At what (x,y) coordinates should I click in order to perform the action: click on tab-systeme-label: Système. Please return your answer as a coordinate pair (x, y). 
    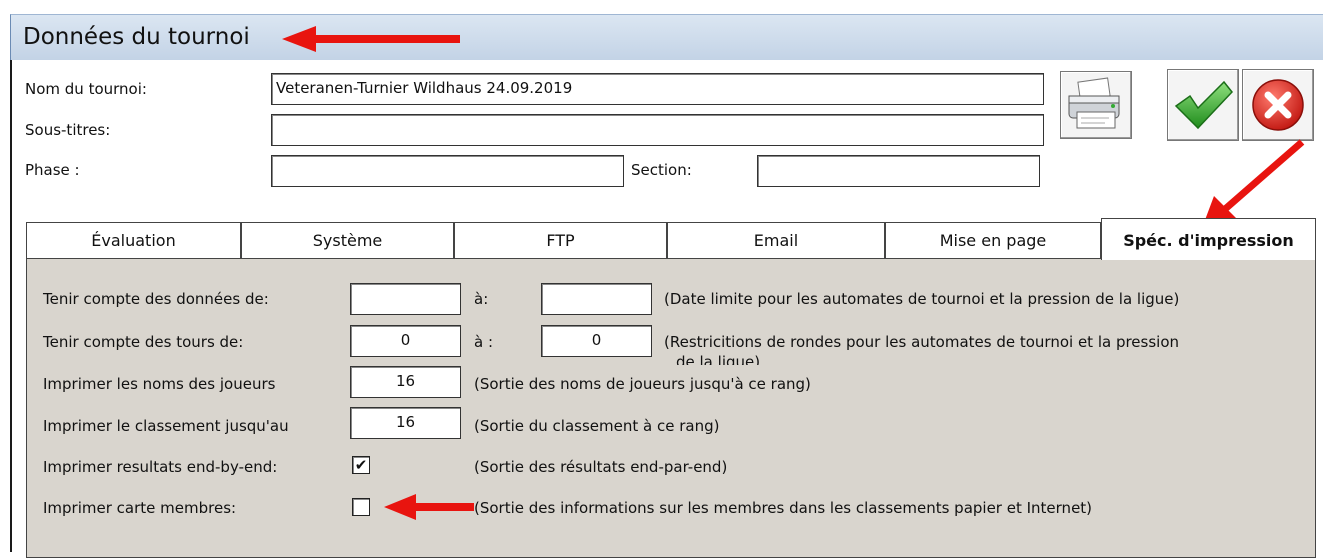
    Looking at the image, I should click on (347, 240).